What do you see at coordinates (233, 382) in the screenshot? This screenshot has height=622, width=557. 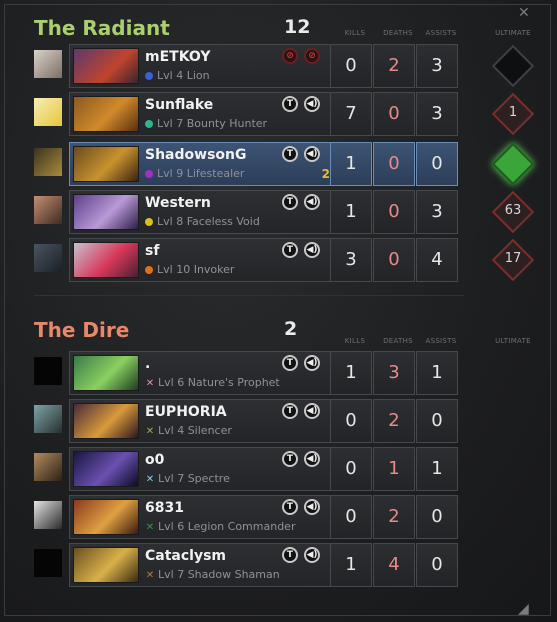 I see `hero-name: Nature's Prophet` at bounding box center [233, 382].